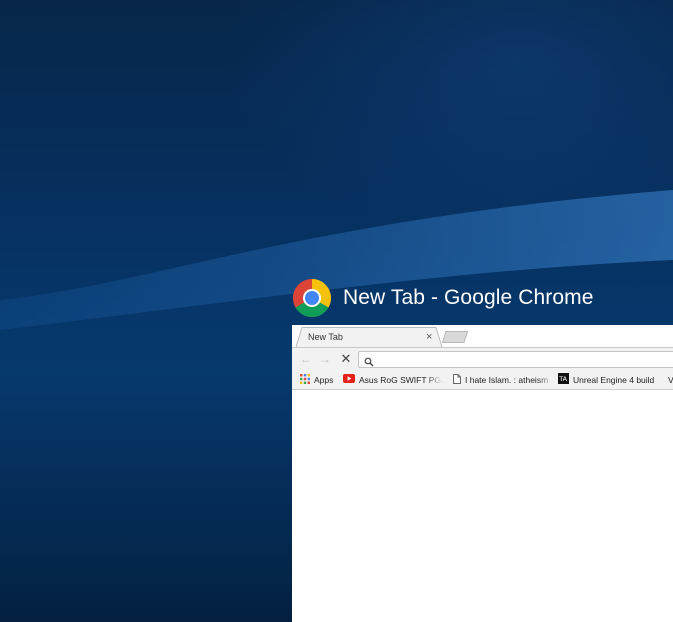 Image resolution: width=673 pixels, height=622 pixels. I want to click on window-title: New Tab - Google Chrome, so click(468, 297).